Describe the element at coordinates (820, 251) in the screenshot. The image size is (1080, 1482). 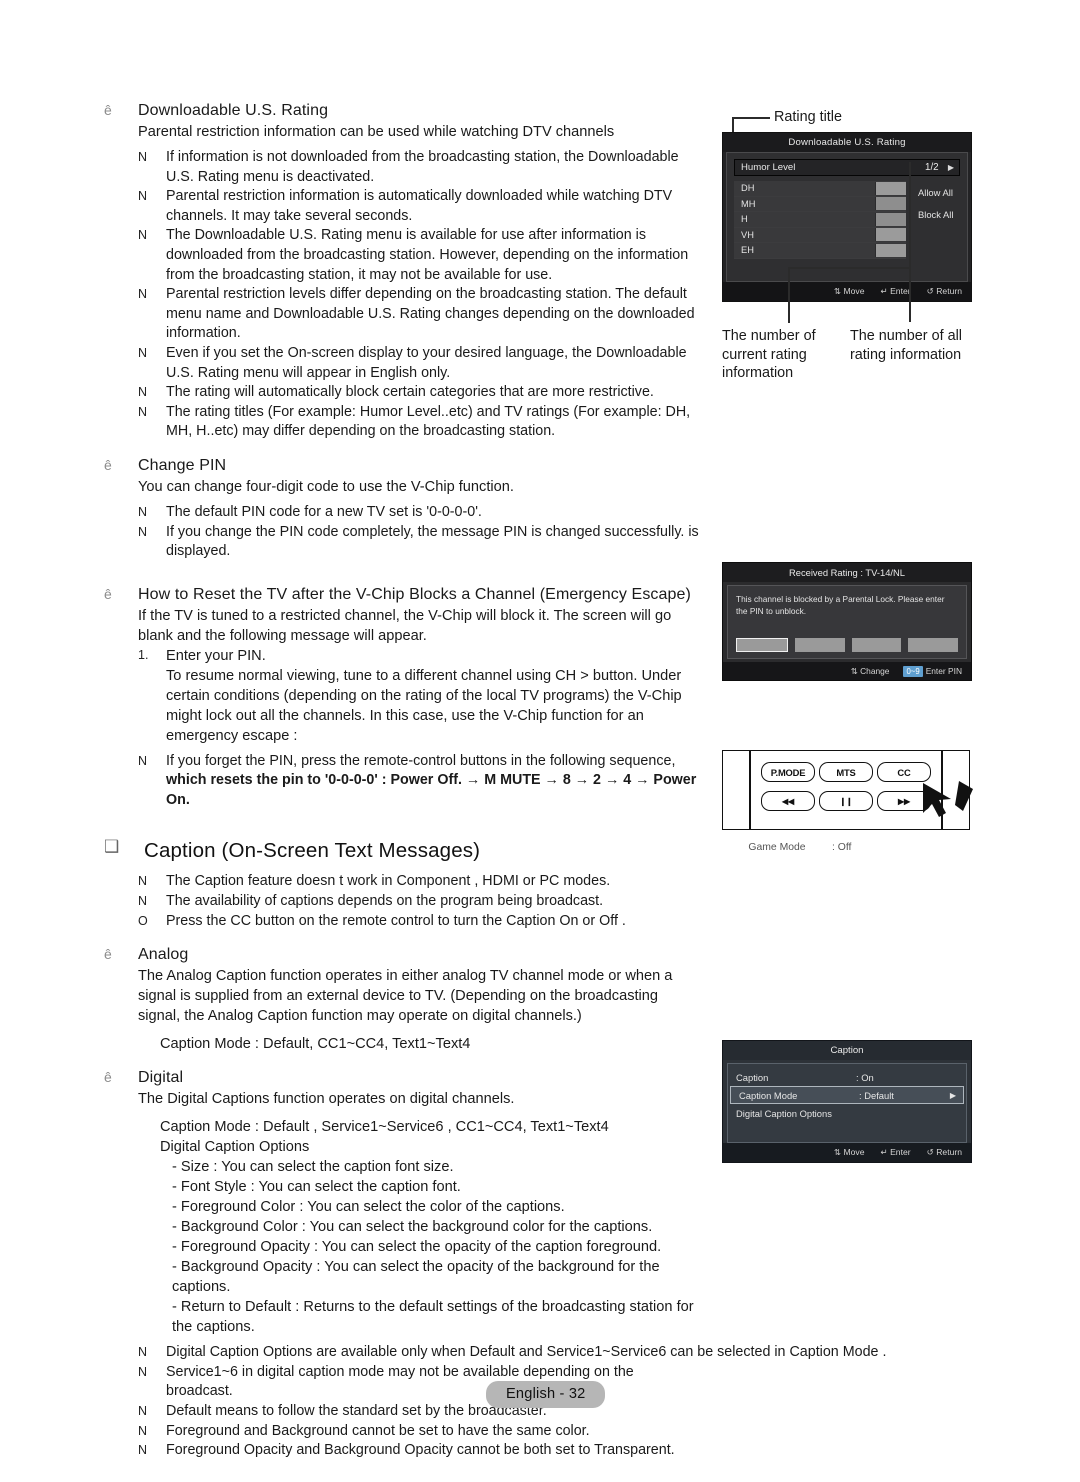
I see `osd-rating-row: EH` at that location.